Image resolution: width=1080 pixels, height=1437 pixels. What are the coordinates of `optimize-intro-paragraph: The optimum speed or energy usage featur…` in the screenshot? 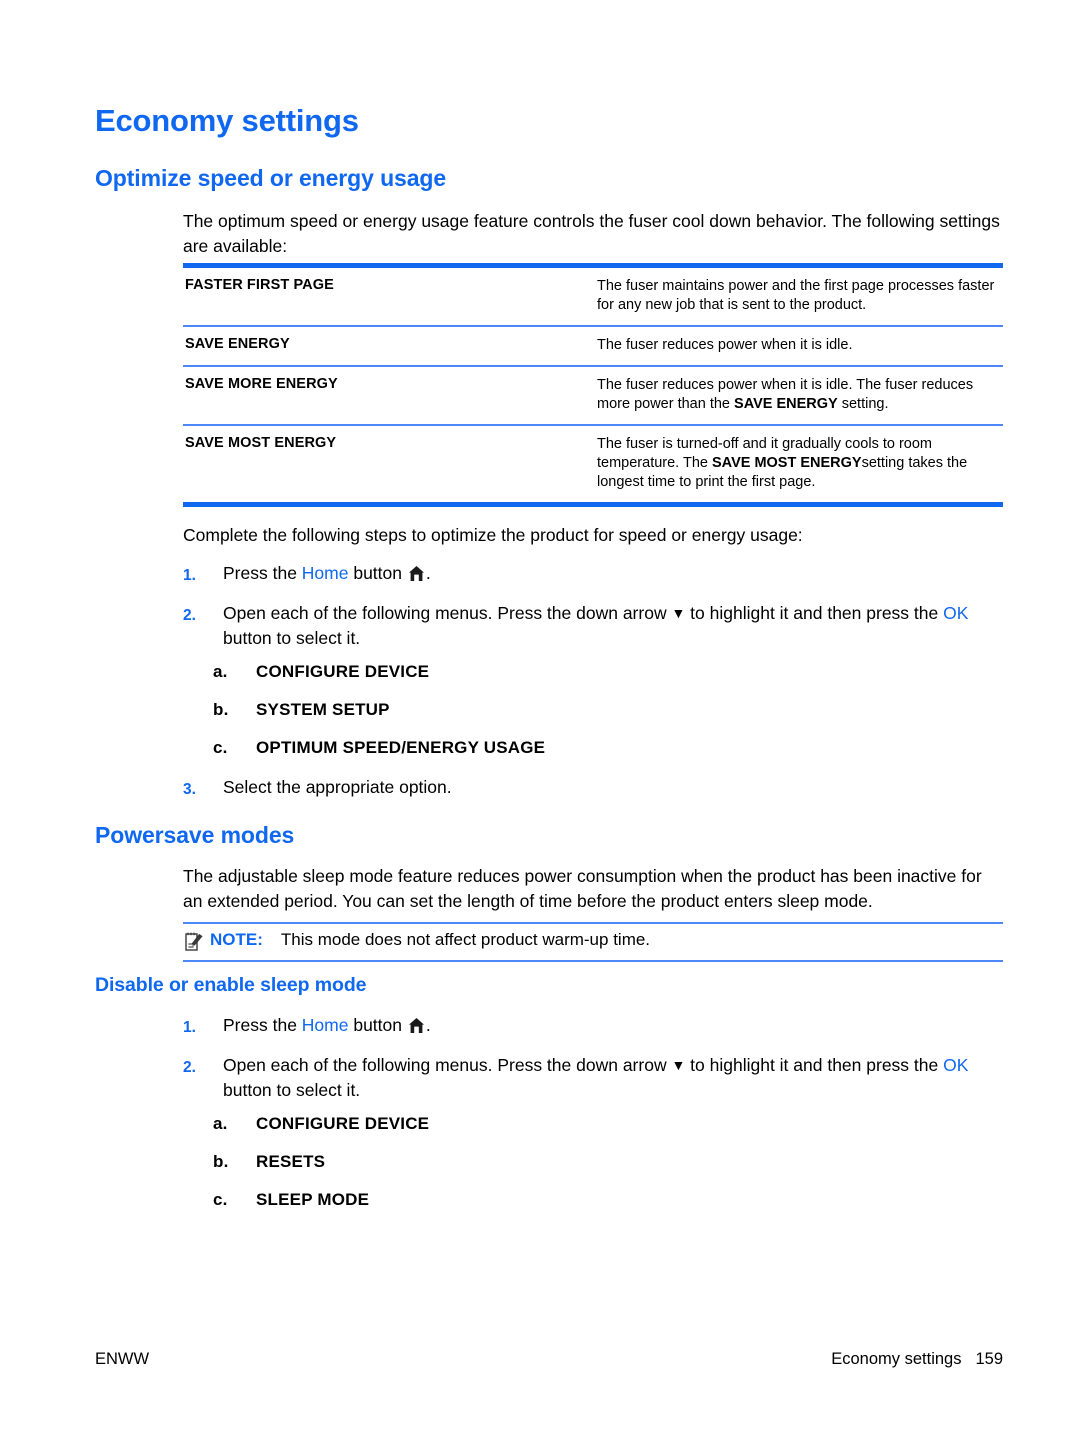 It's located at (591, 233).